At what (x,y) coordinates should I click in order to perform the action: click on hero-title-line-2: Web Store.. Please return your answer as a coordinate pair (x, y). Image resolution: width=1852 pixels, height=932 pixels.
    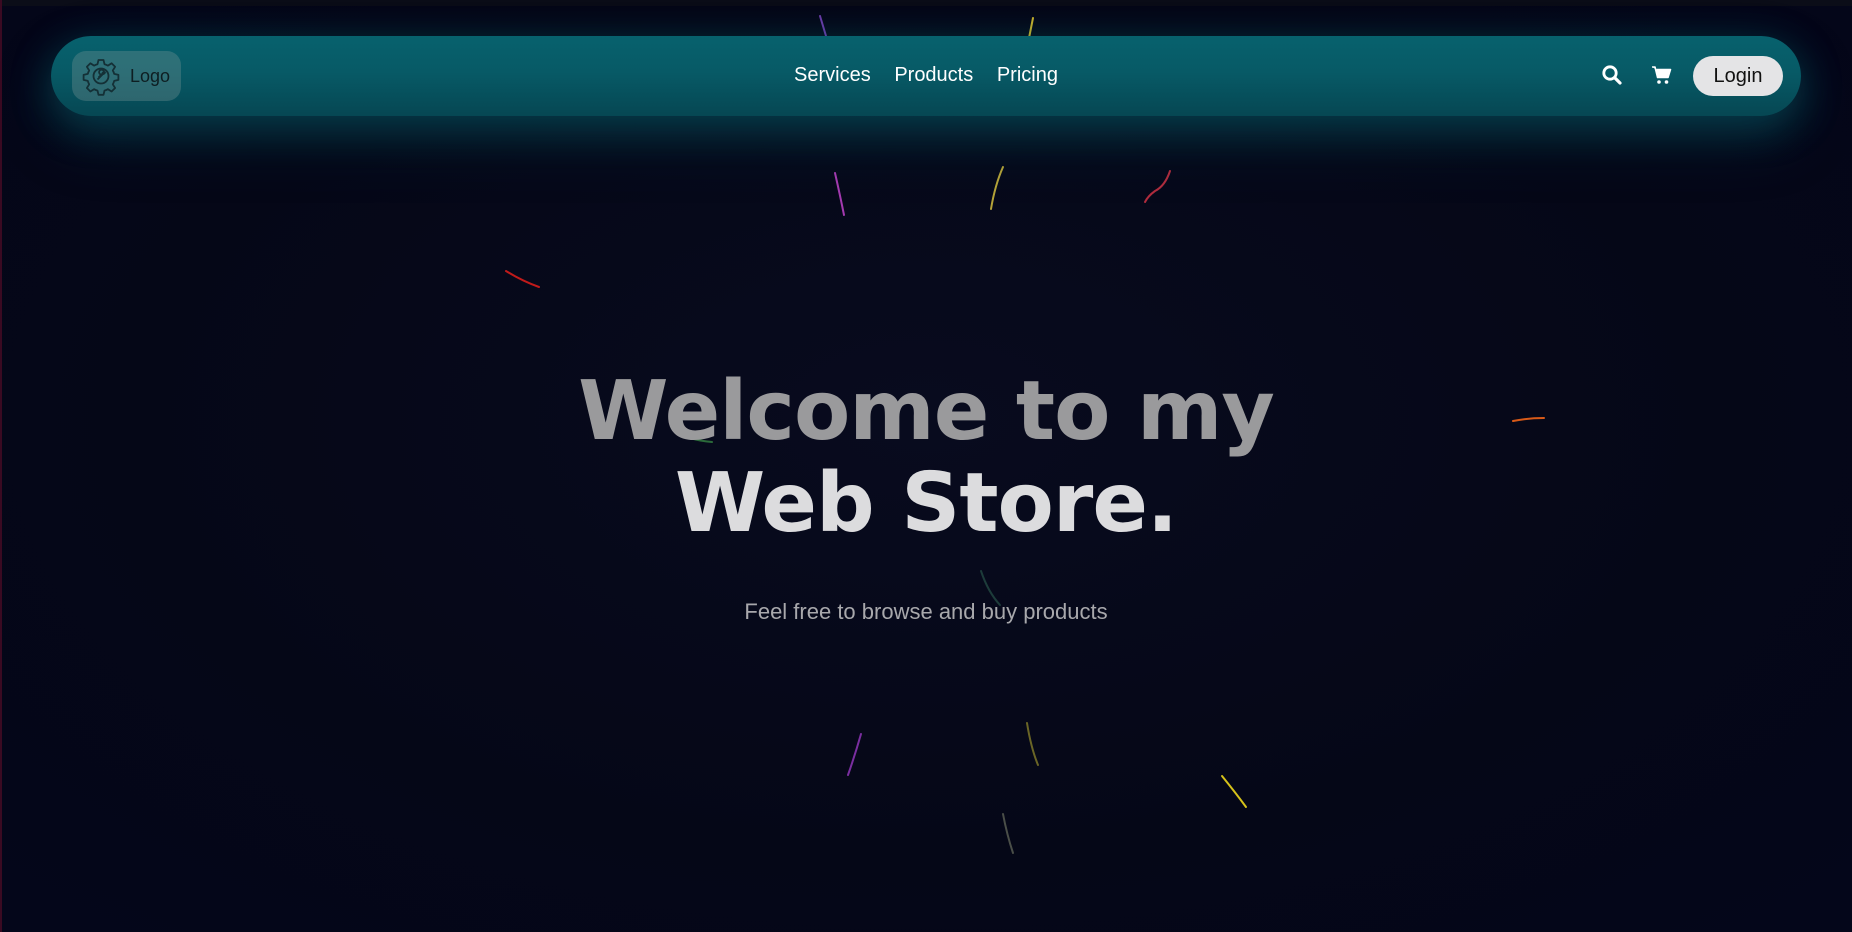
    Looking at the image, I should click on (926, 503).